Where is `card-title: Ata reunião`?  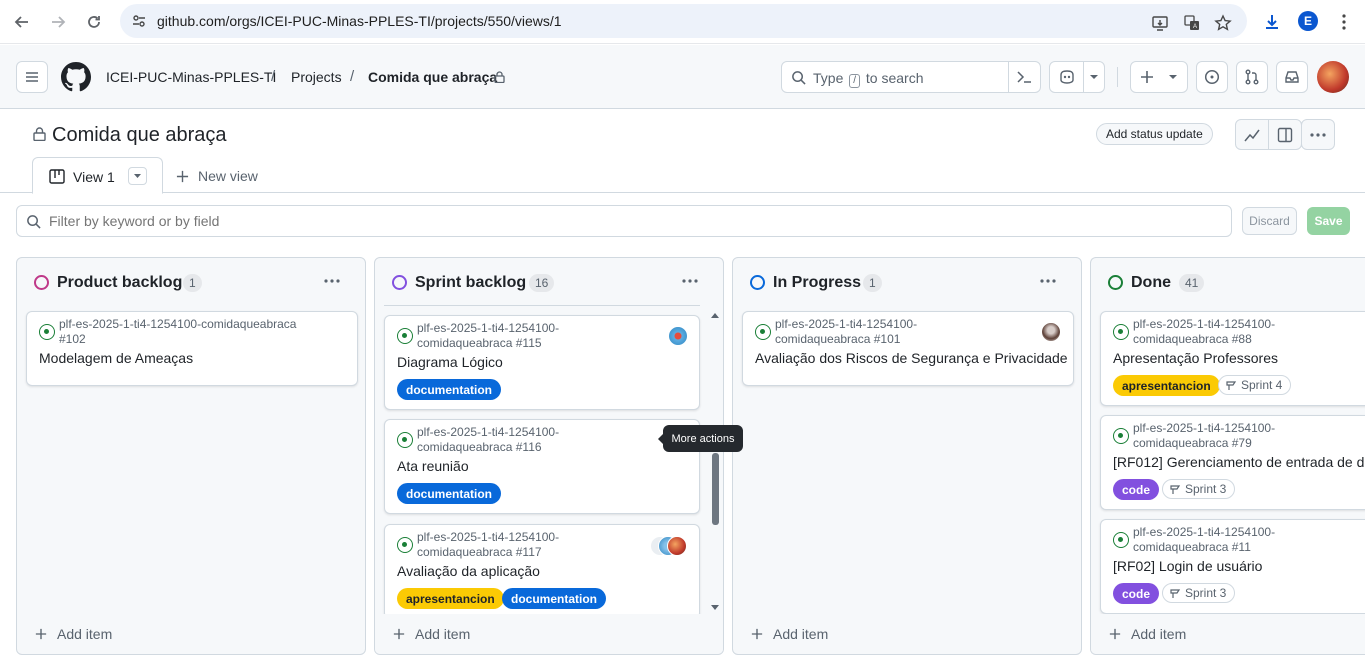 card-title: Ata reunião is located at coordinates (433, 466).